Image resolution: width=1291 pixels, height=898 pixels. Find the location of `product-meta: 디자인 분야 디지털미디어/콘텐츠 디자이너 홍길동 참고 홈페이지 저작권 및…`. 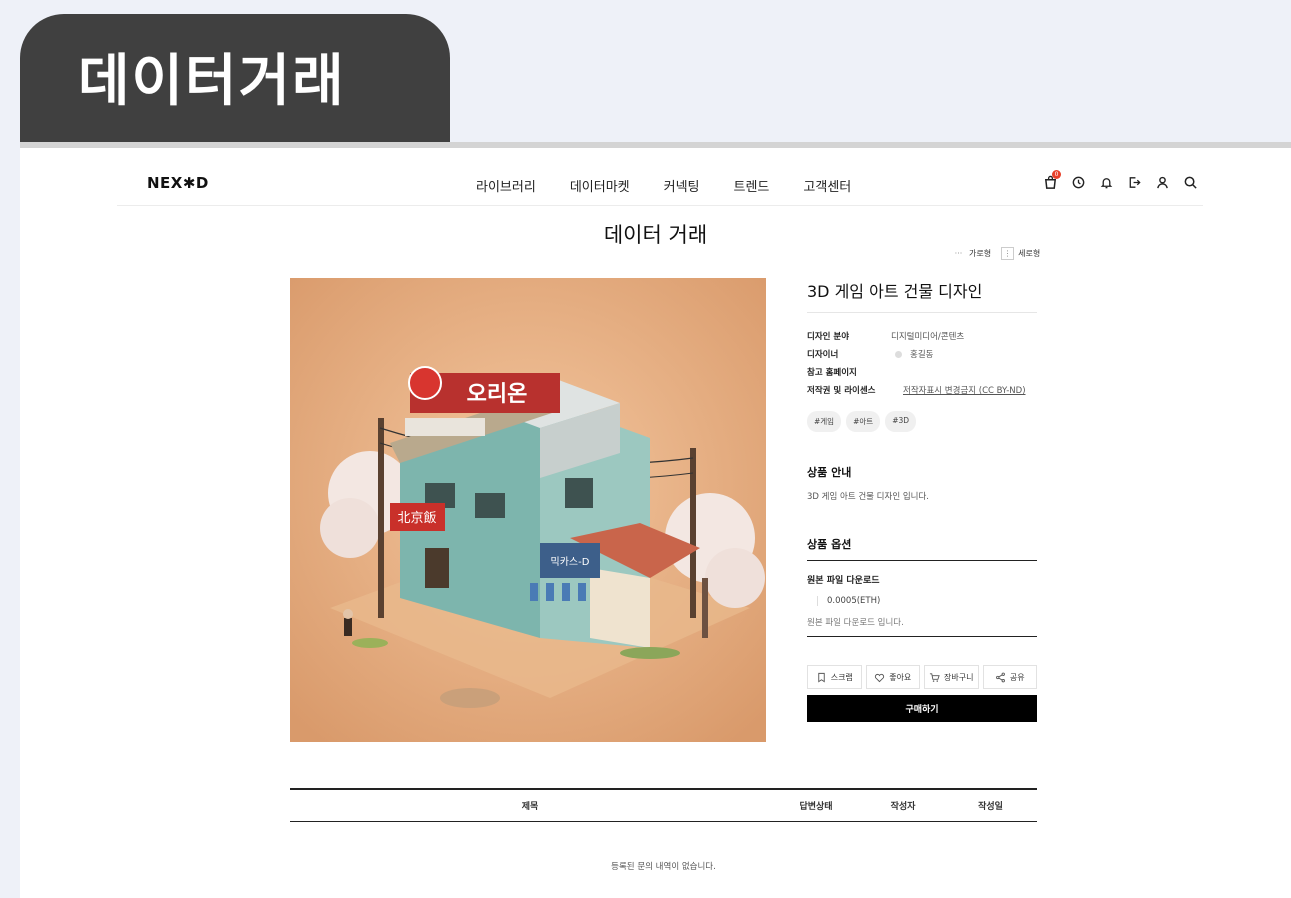

product-meta: 디자인 분야 디지털미디어/콘텐츠 디자이너 홍길동 참고 홈페이지 저작권 및… is located at coordinates (922, 363).